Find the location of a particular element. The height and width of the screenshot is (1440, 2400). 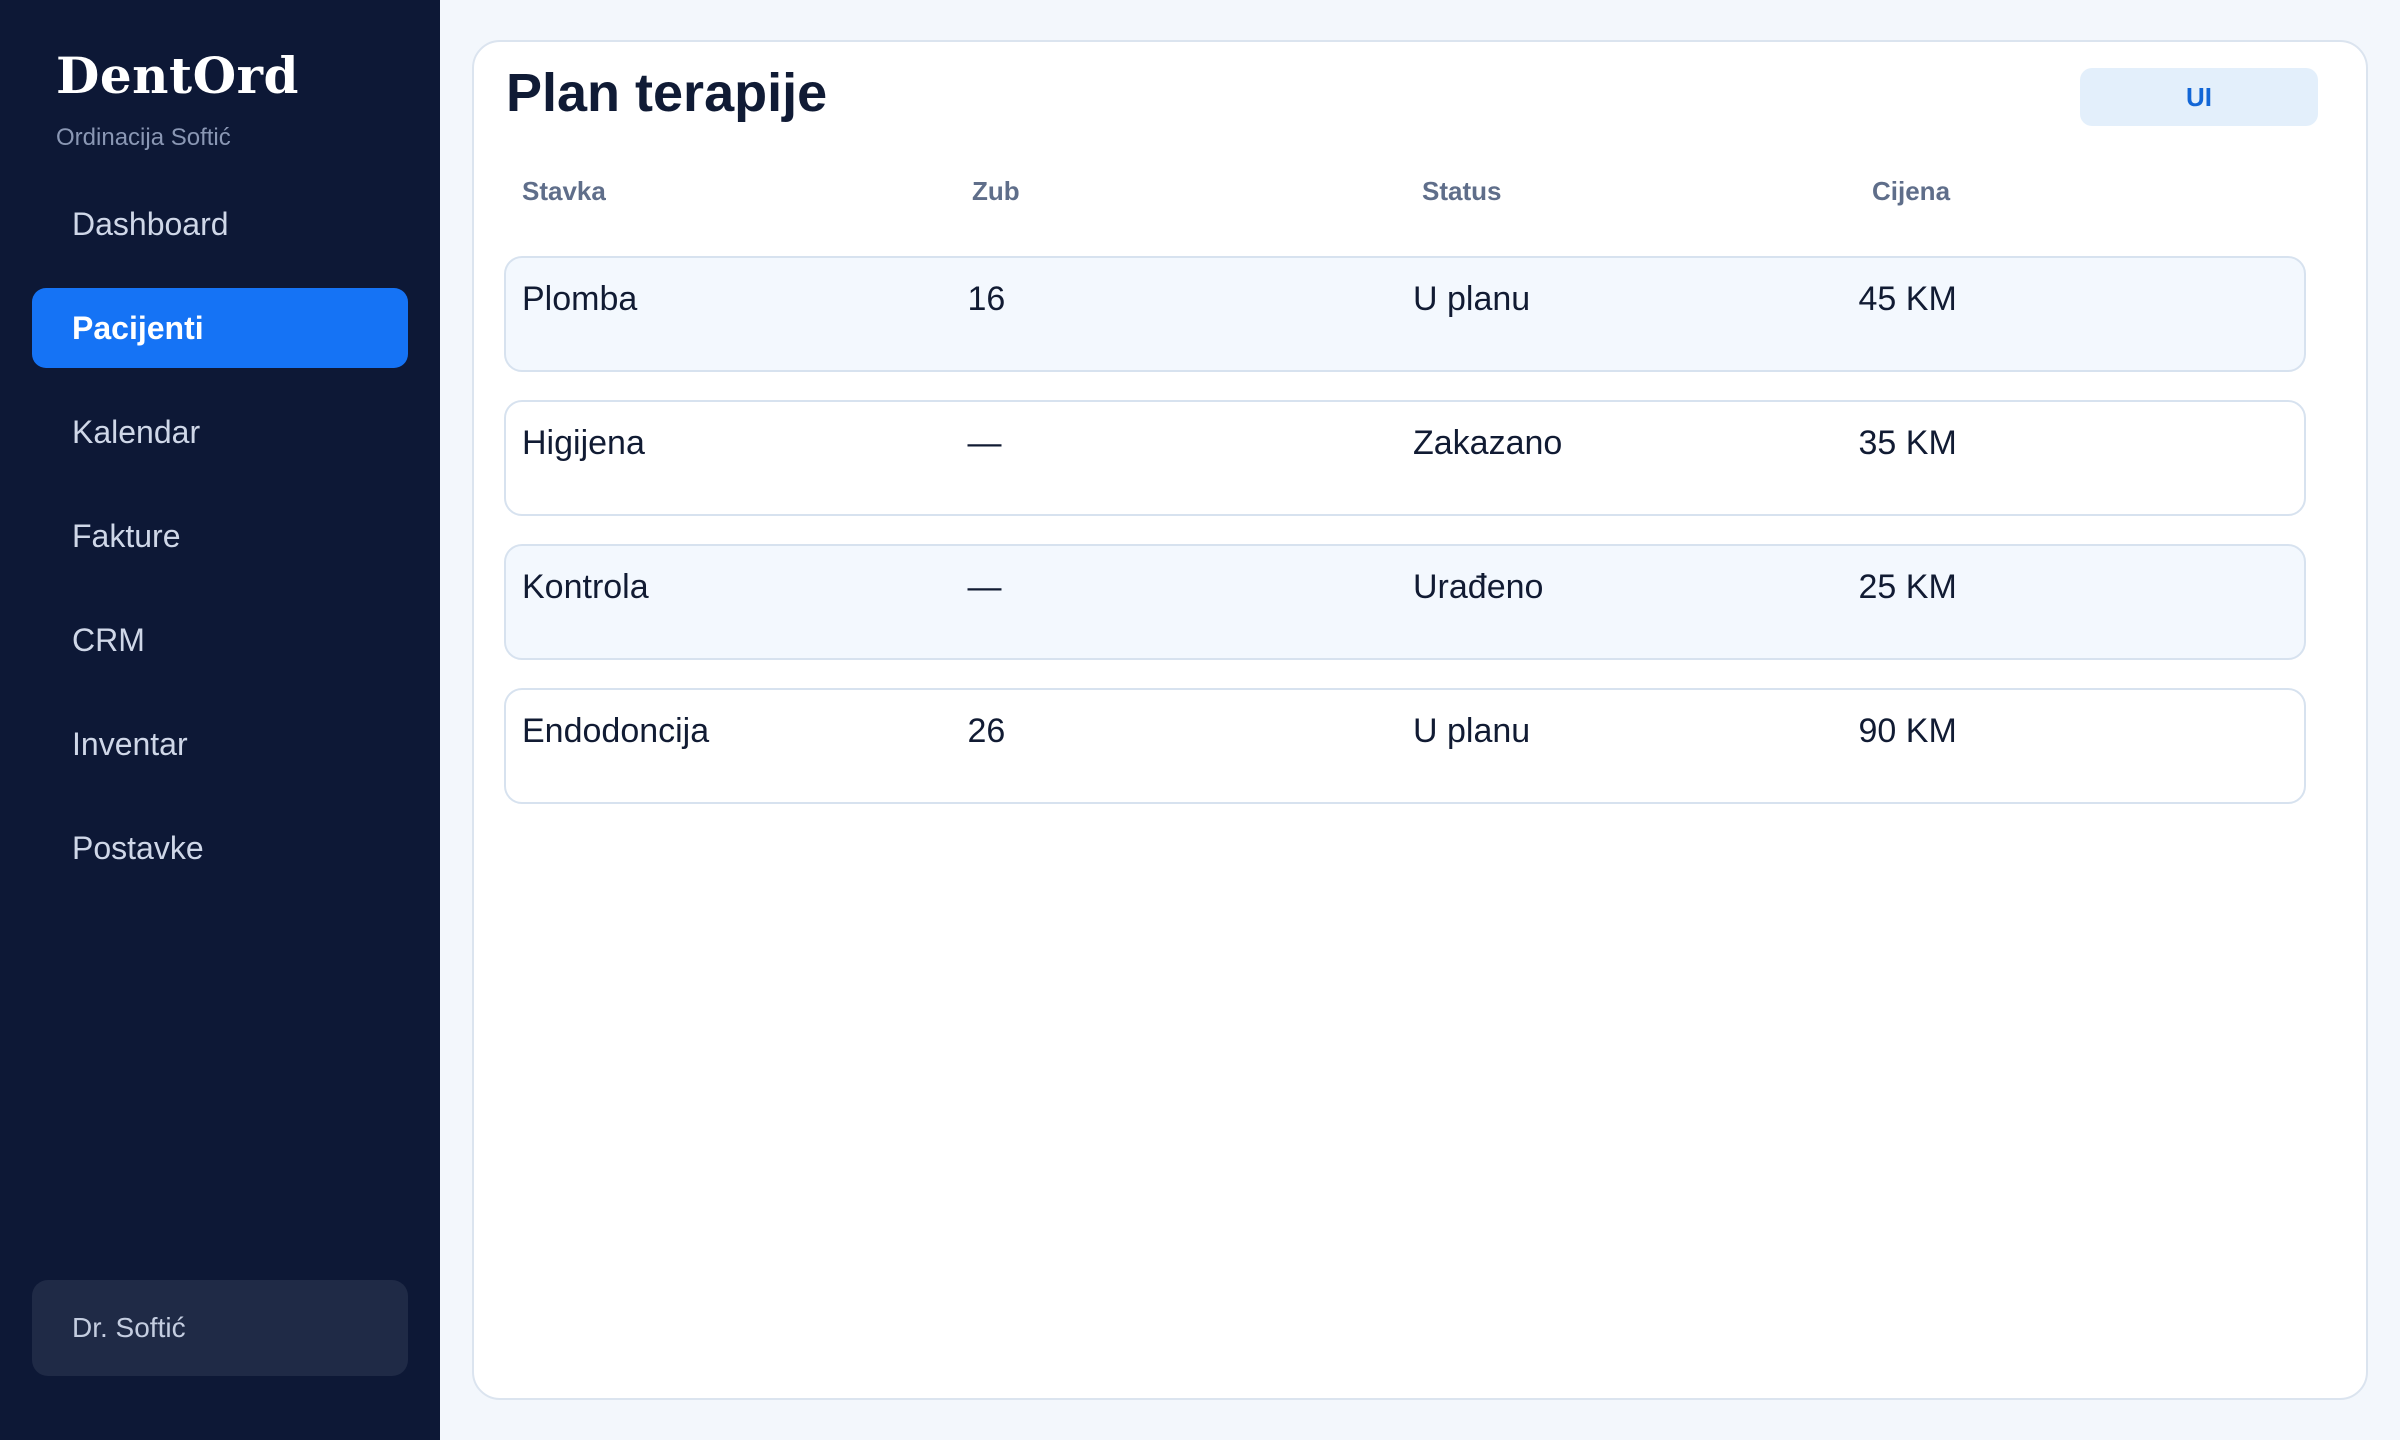

table-row: Endodoncija 26 U planu 90 KM is located at coordinates (1405, 746).